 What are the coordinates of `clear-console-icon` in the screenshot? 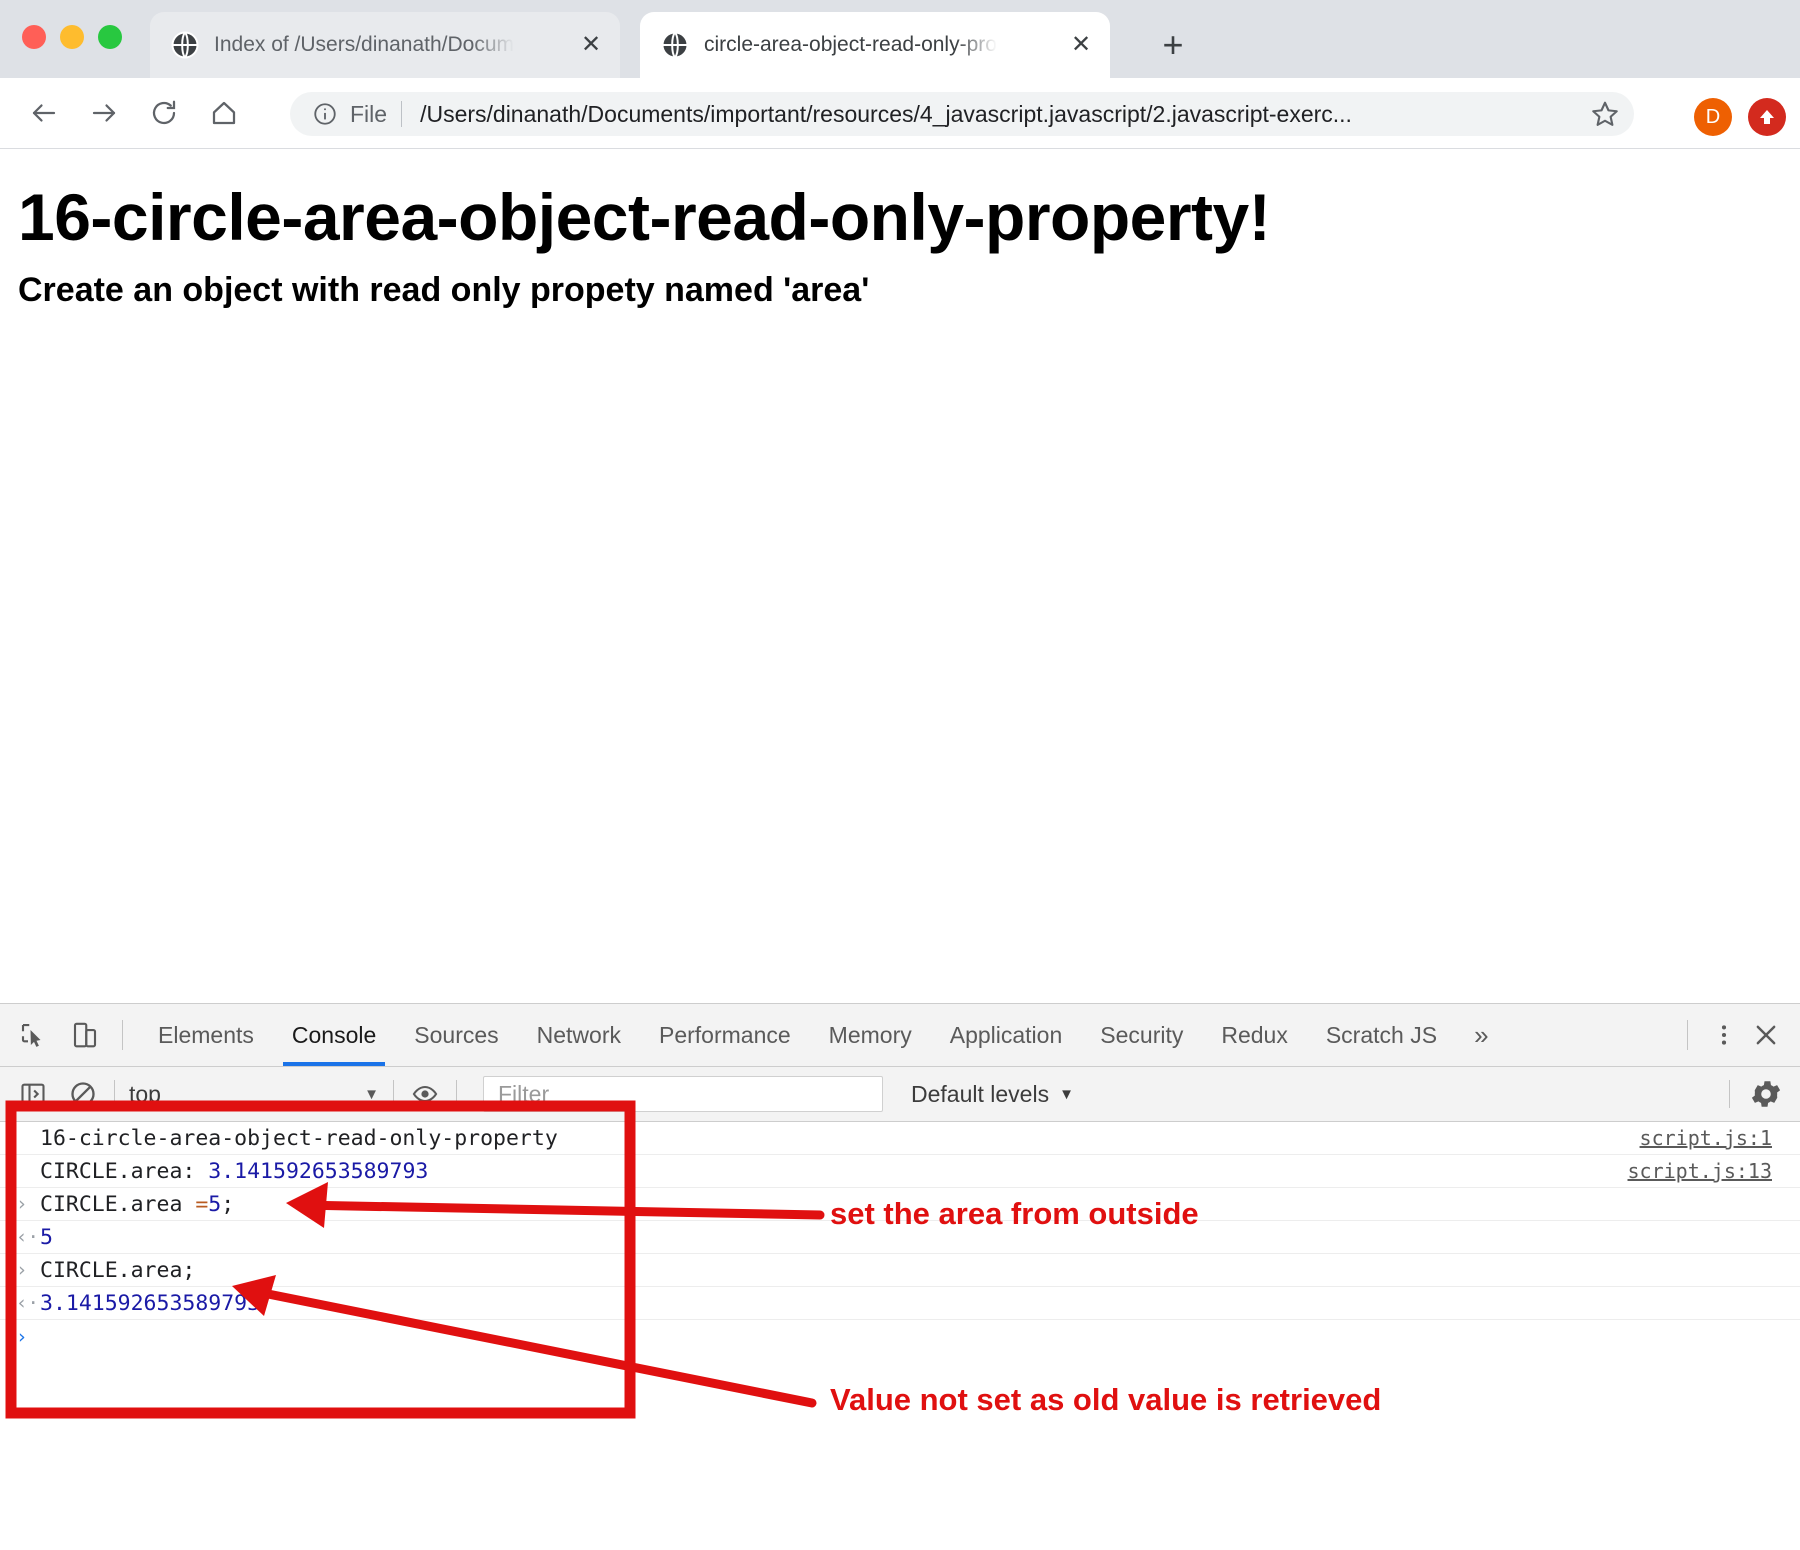 It's located at (83, 1094).